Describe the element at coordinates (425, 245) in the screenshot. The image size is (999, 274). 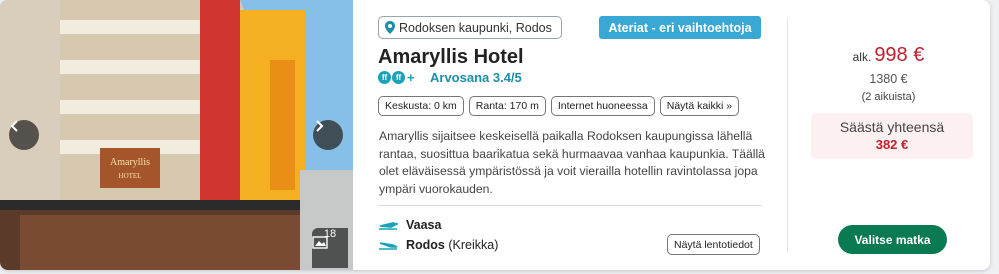
I see `arrival-city: Rodos` at that location.